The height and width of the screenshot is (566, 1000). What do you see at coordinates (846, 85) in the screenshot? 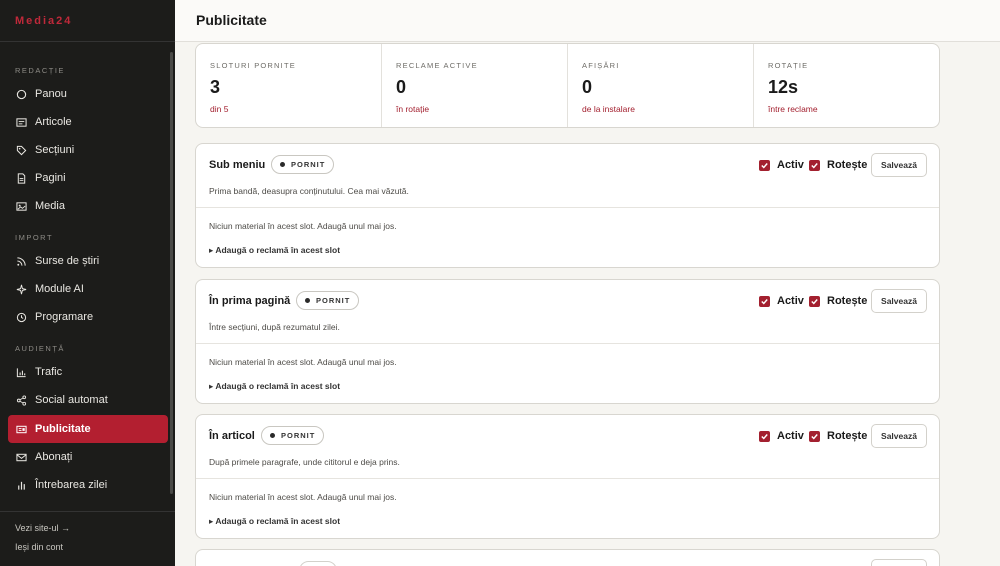
I see `stat-card: ROTAȚIE 12s între reclame` at bounding box center [846, 85].